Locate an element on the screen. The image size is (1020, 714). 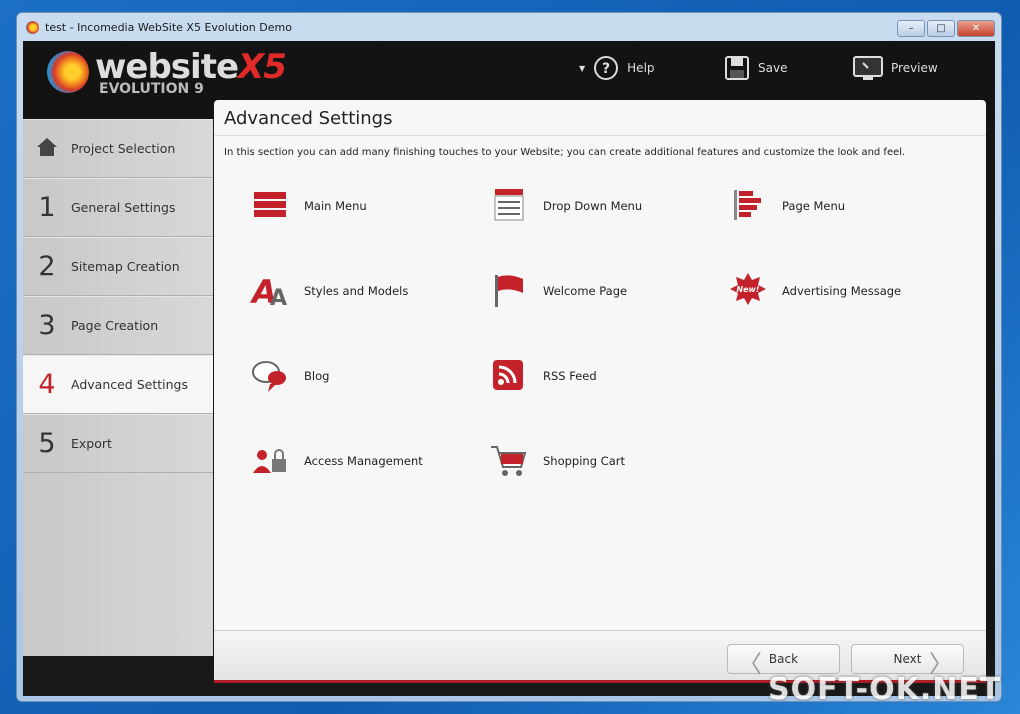
svg-text: New! is located at coordinates (748, 289).